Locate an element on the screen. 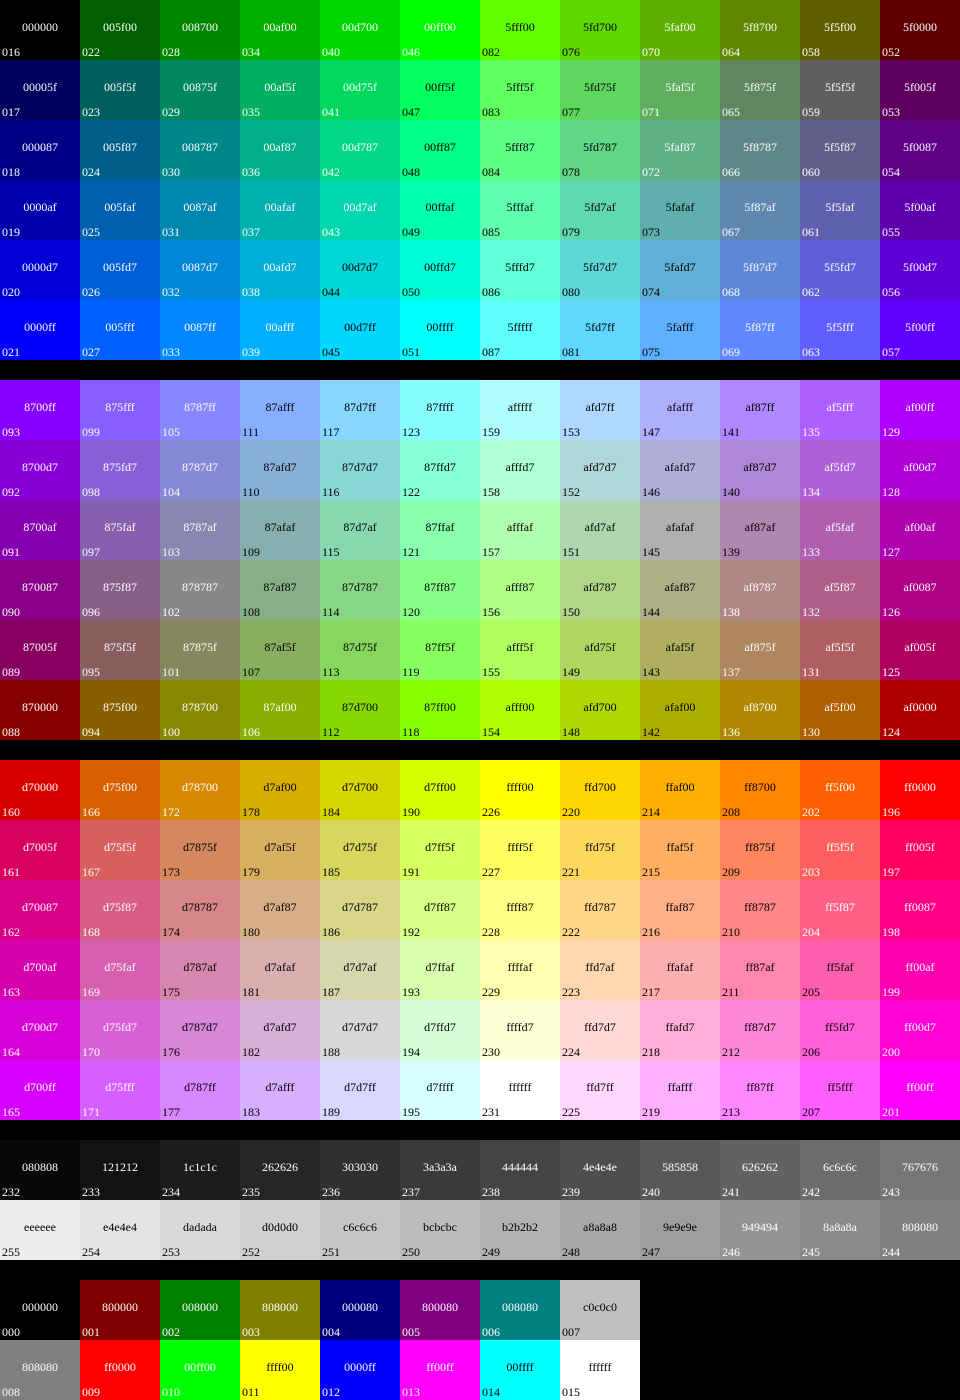  color-swatch: ffffd7 230 is located at coordinates (520, 1030).